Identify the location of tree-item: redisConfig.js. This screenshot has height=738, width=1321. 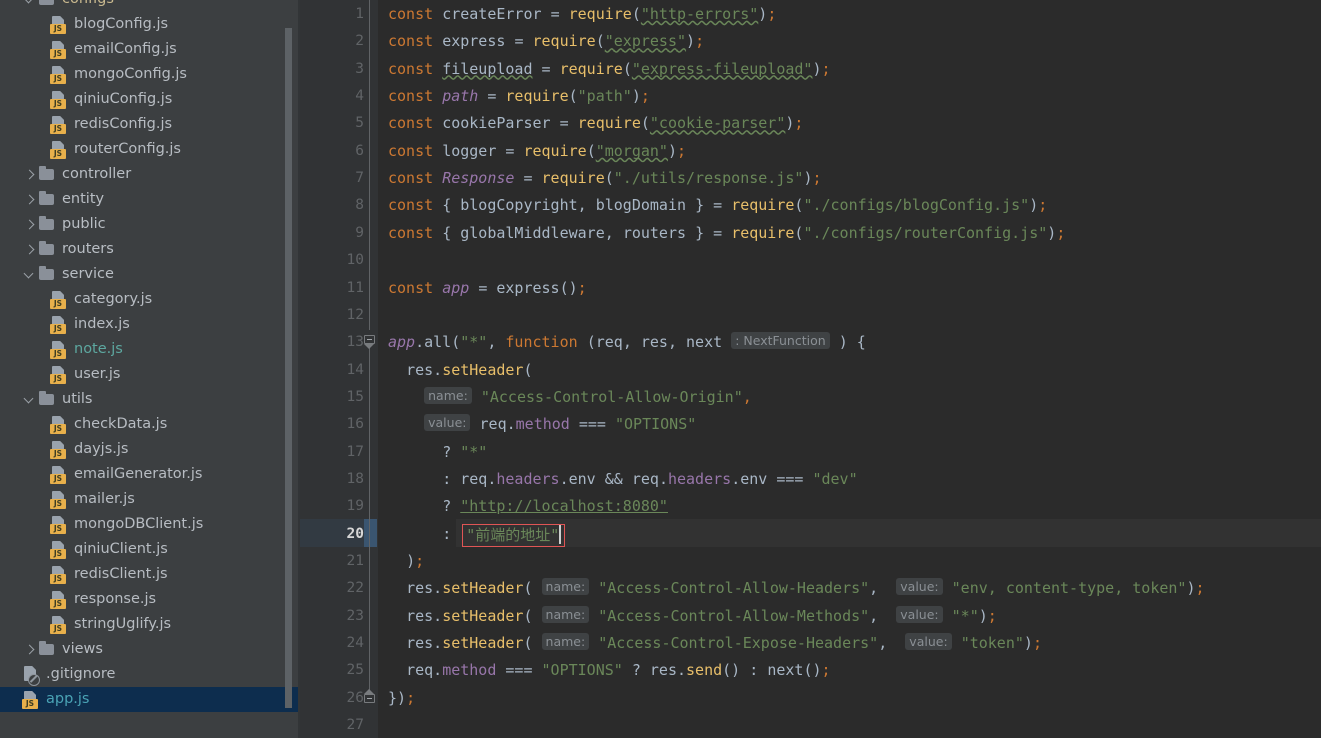
(150, 124).